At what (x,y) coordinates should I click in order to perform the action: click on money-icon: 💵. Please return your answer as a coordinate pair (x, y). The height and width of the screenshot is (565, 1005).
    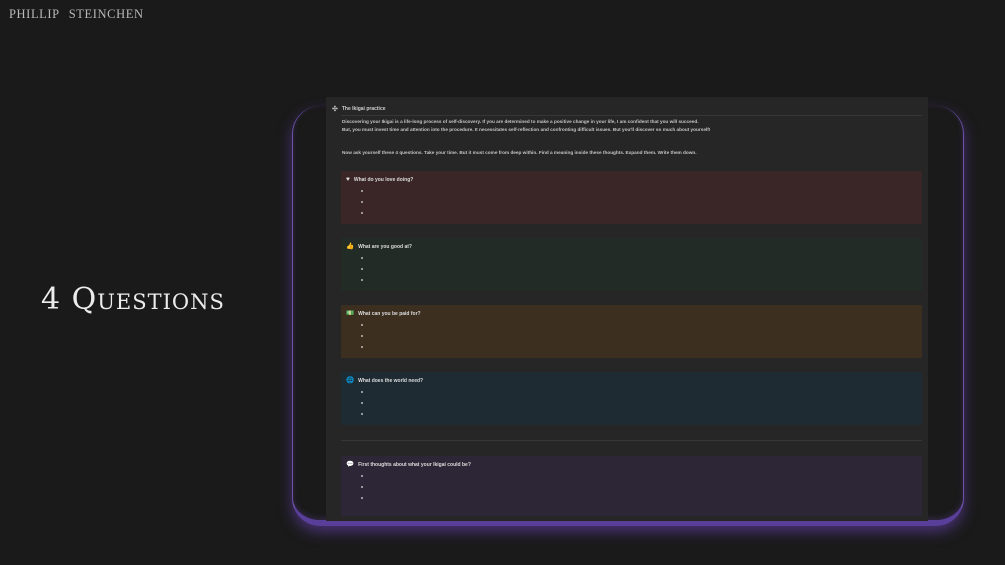
    Looking at the image, I should click on (350, 313).